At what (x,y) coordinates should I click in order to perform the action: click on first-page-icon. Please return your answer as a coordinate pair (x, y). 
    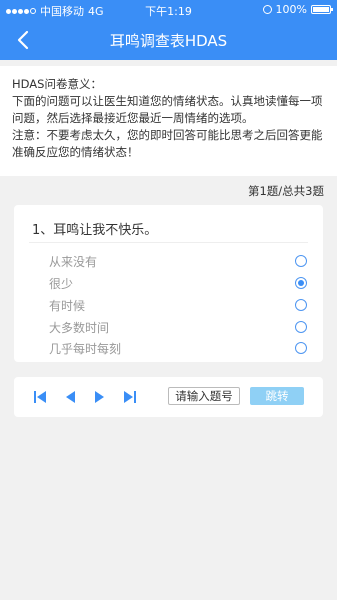
    Looking at the image, I should click on (40, 397).